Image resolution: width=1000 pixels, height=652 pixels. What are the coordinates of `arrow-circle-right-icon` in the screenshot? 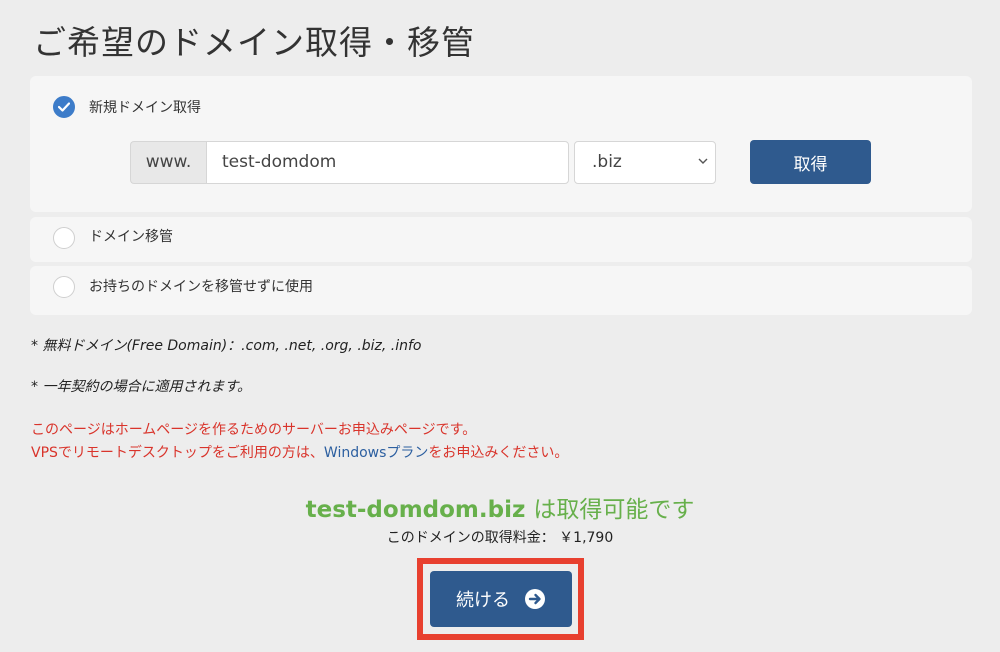 It's located at (535, 599).